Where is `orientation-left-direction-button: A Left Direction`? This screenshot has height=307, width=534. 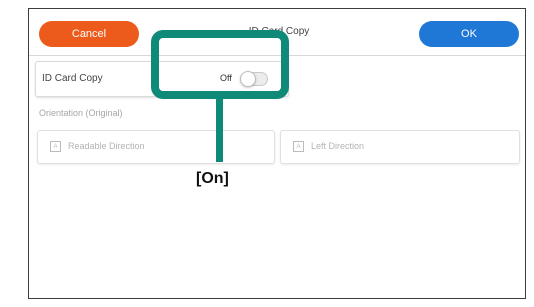 orientation-left-direction-button: A Left Direction is located at coordinates (400, 147).